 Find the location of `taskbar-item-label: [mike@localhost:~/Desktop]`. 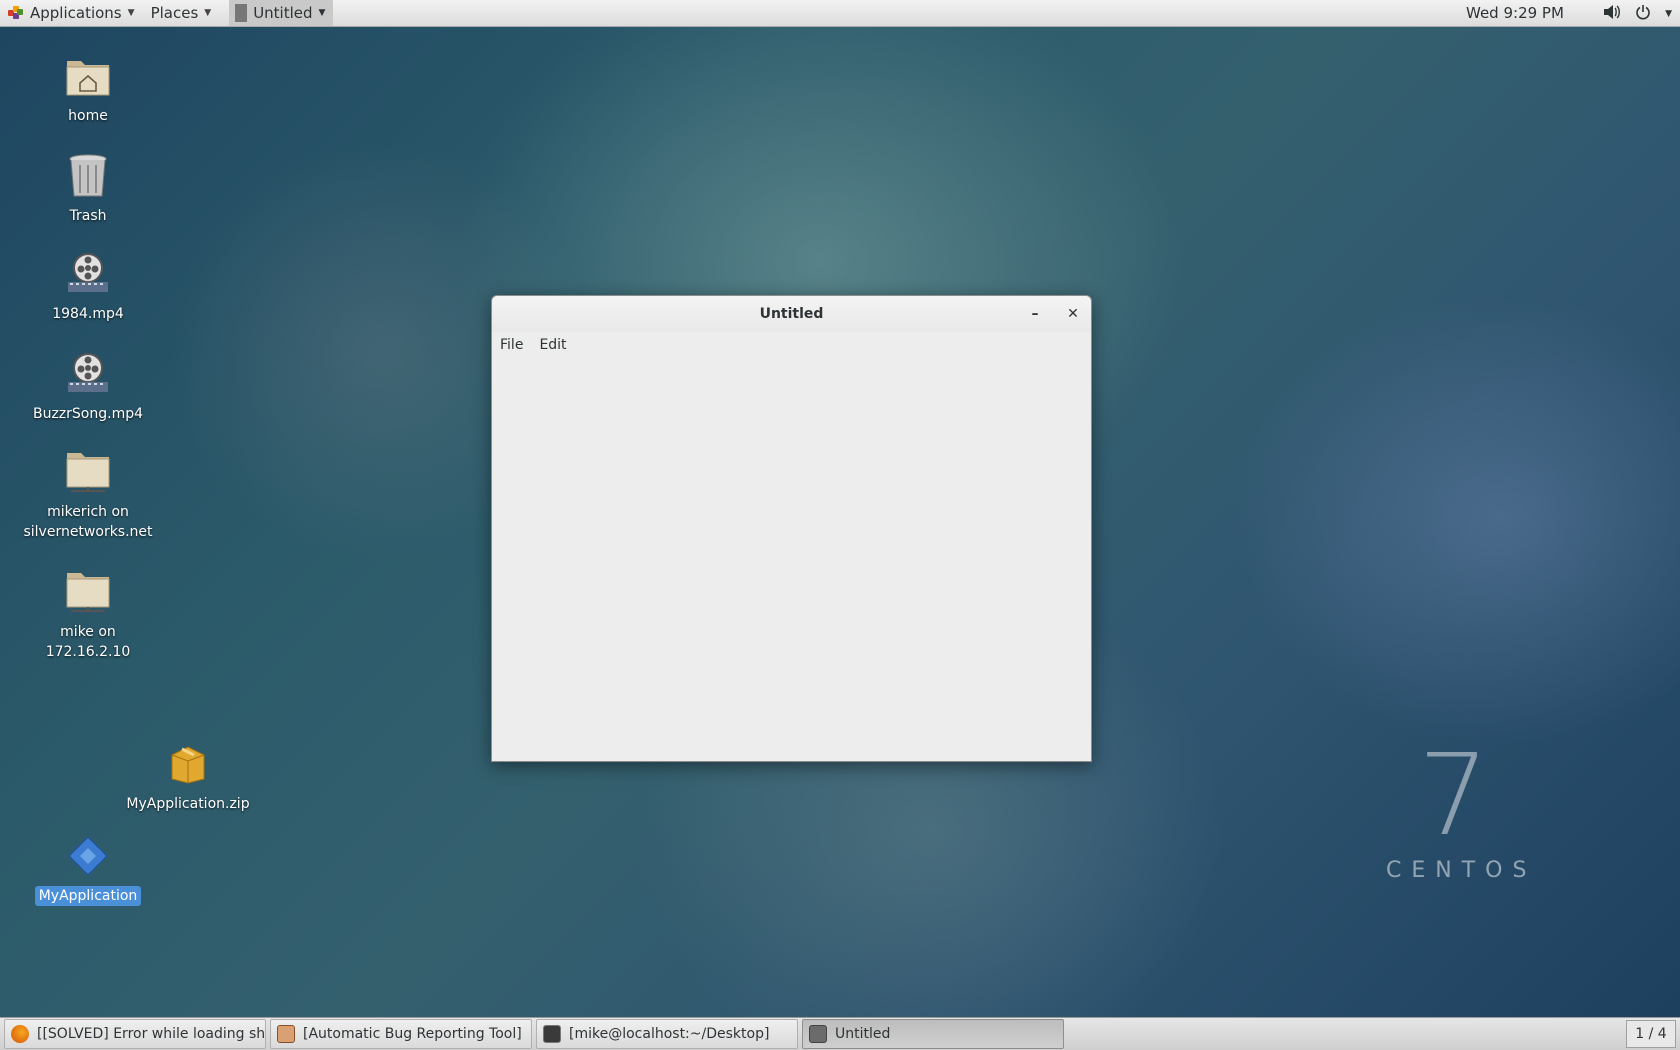

taskbar-item-label: [mike@localhost:~/Desktop] is located at coordinates (669, 1034).